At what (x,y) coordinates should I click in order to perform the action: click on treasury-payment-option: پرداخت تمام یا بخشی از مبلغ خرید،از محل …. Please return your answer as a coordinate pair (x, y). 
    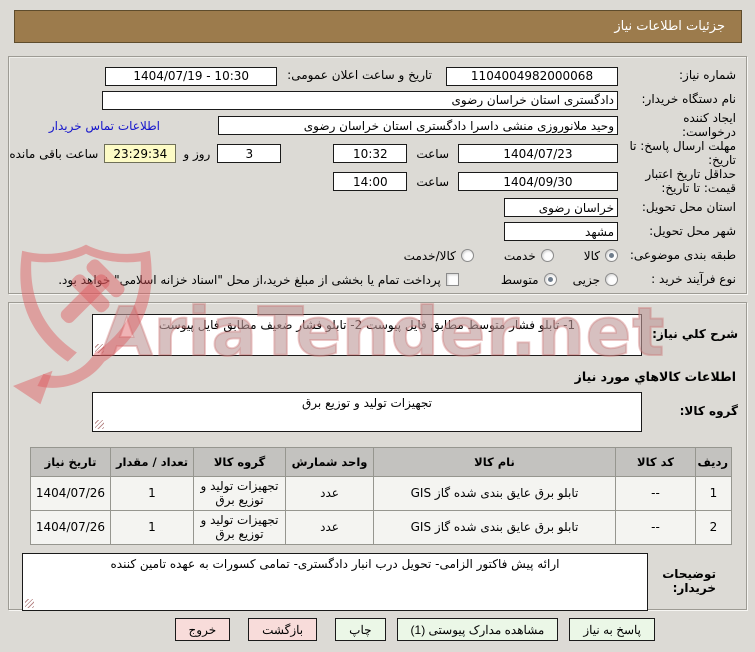
    Looking at the image, I should click on (258, 280).